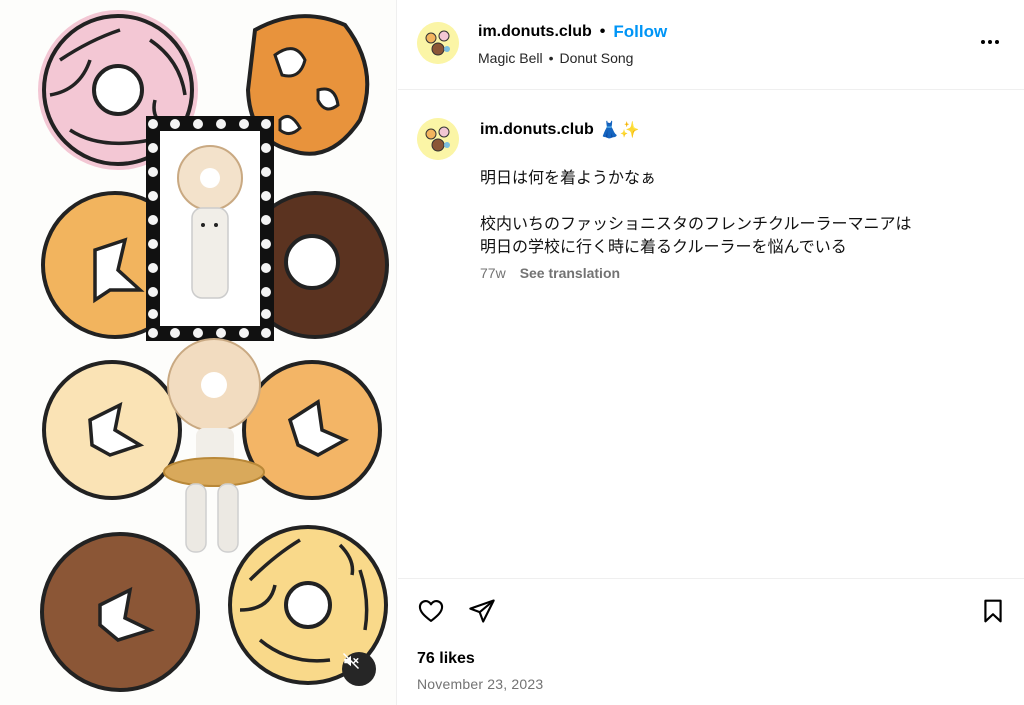 The width and height of the screenshot is (1024, 705). What do you see at coordinates (210, 228) in the screenshot?
I see `mirror-frame` at bounding box center [210, 228].